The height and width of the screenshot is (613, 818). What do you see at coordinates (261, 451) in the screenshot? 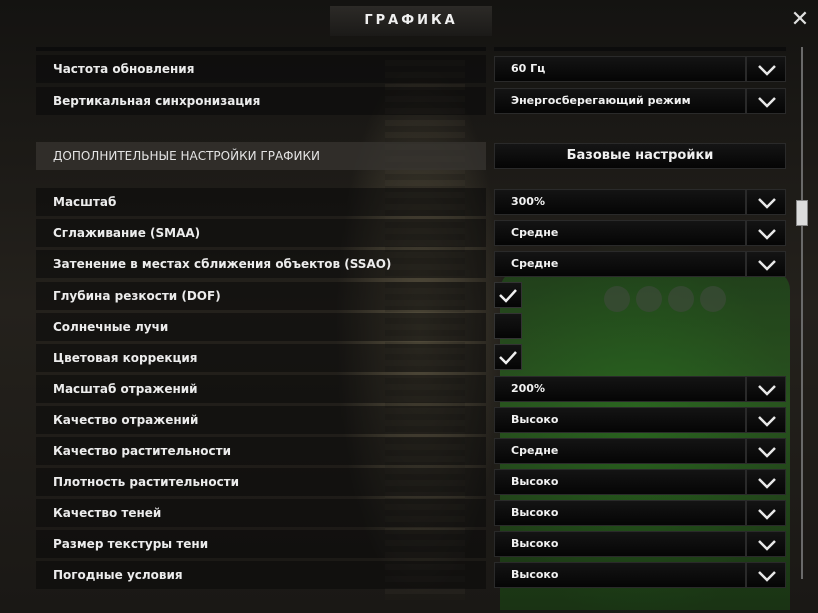
I see `setting-row: Качество растительности` at bounding box center [261, 451].